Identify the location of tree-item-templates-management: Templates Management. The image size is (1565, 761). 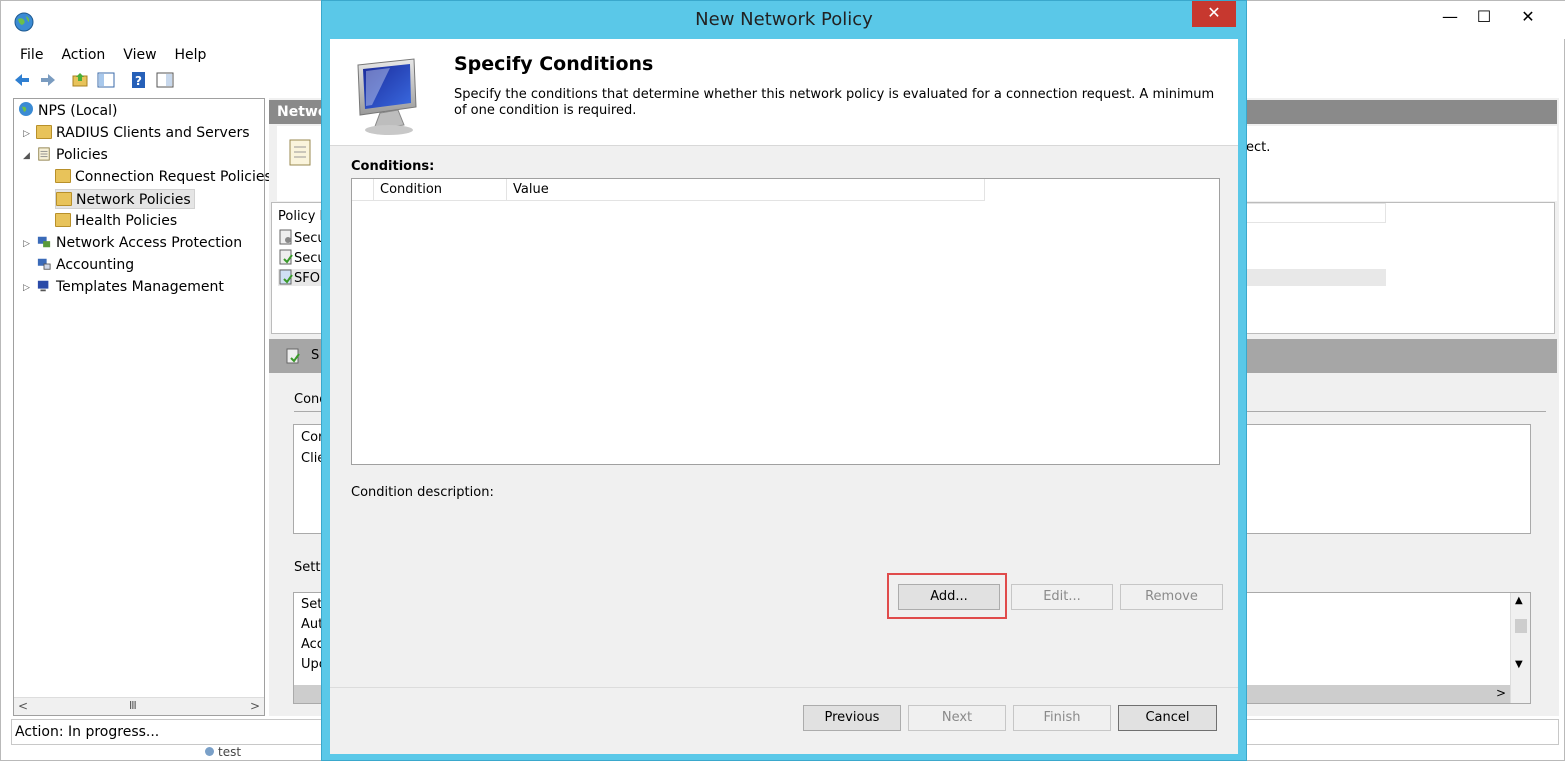
(130, 287).